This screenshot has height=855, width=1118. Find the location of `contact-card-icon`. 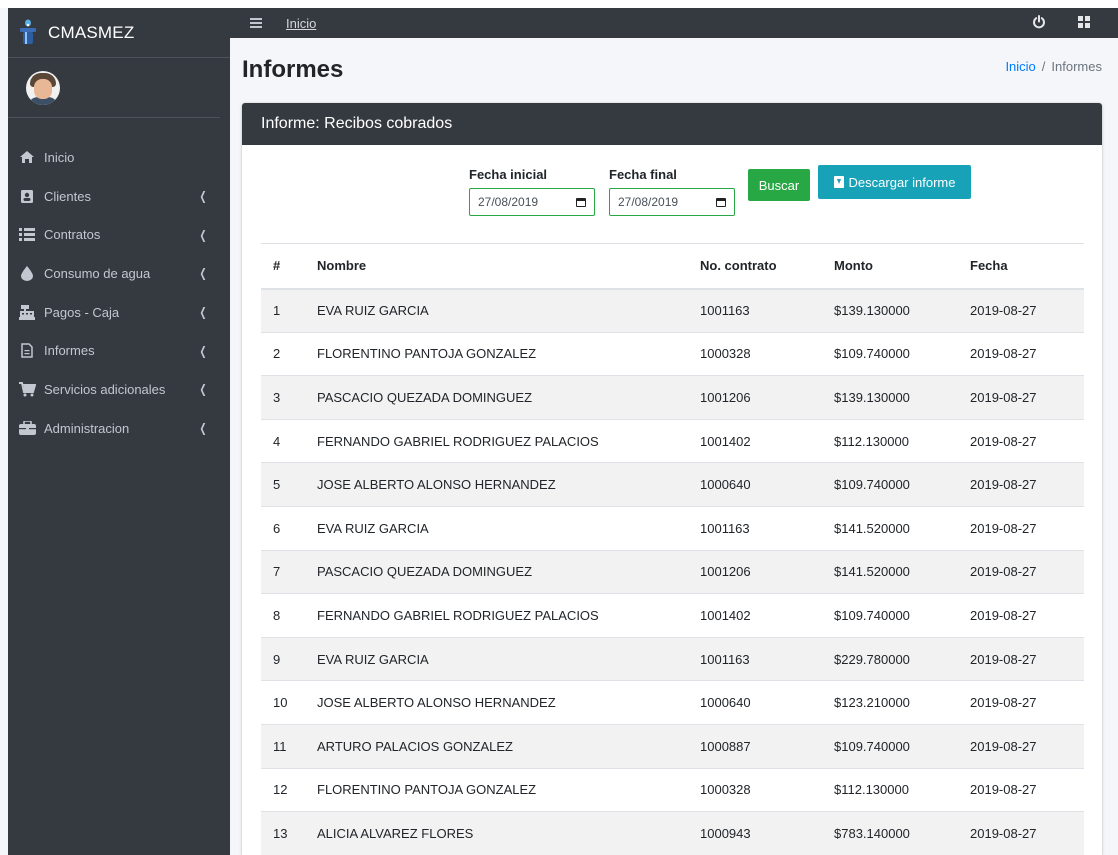

contact-card-icon is located at coordinates (27, 196).